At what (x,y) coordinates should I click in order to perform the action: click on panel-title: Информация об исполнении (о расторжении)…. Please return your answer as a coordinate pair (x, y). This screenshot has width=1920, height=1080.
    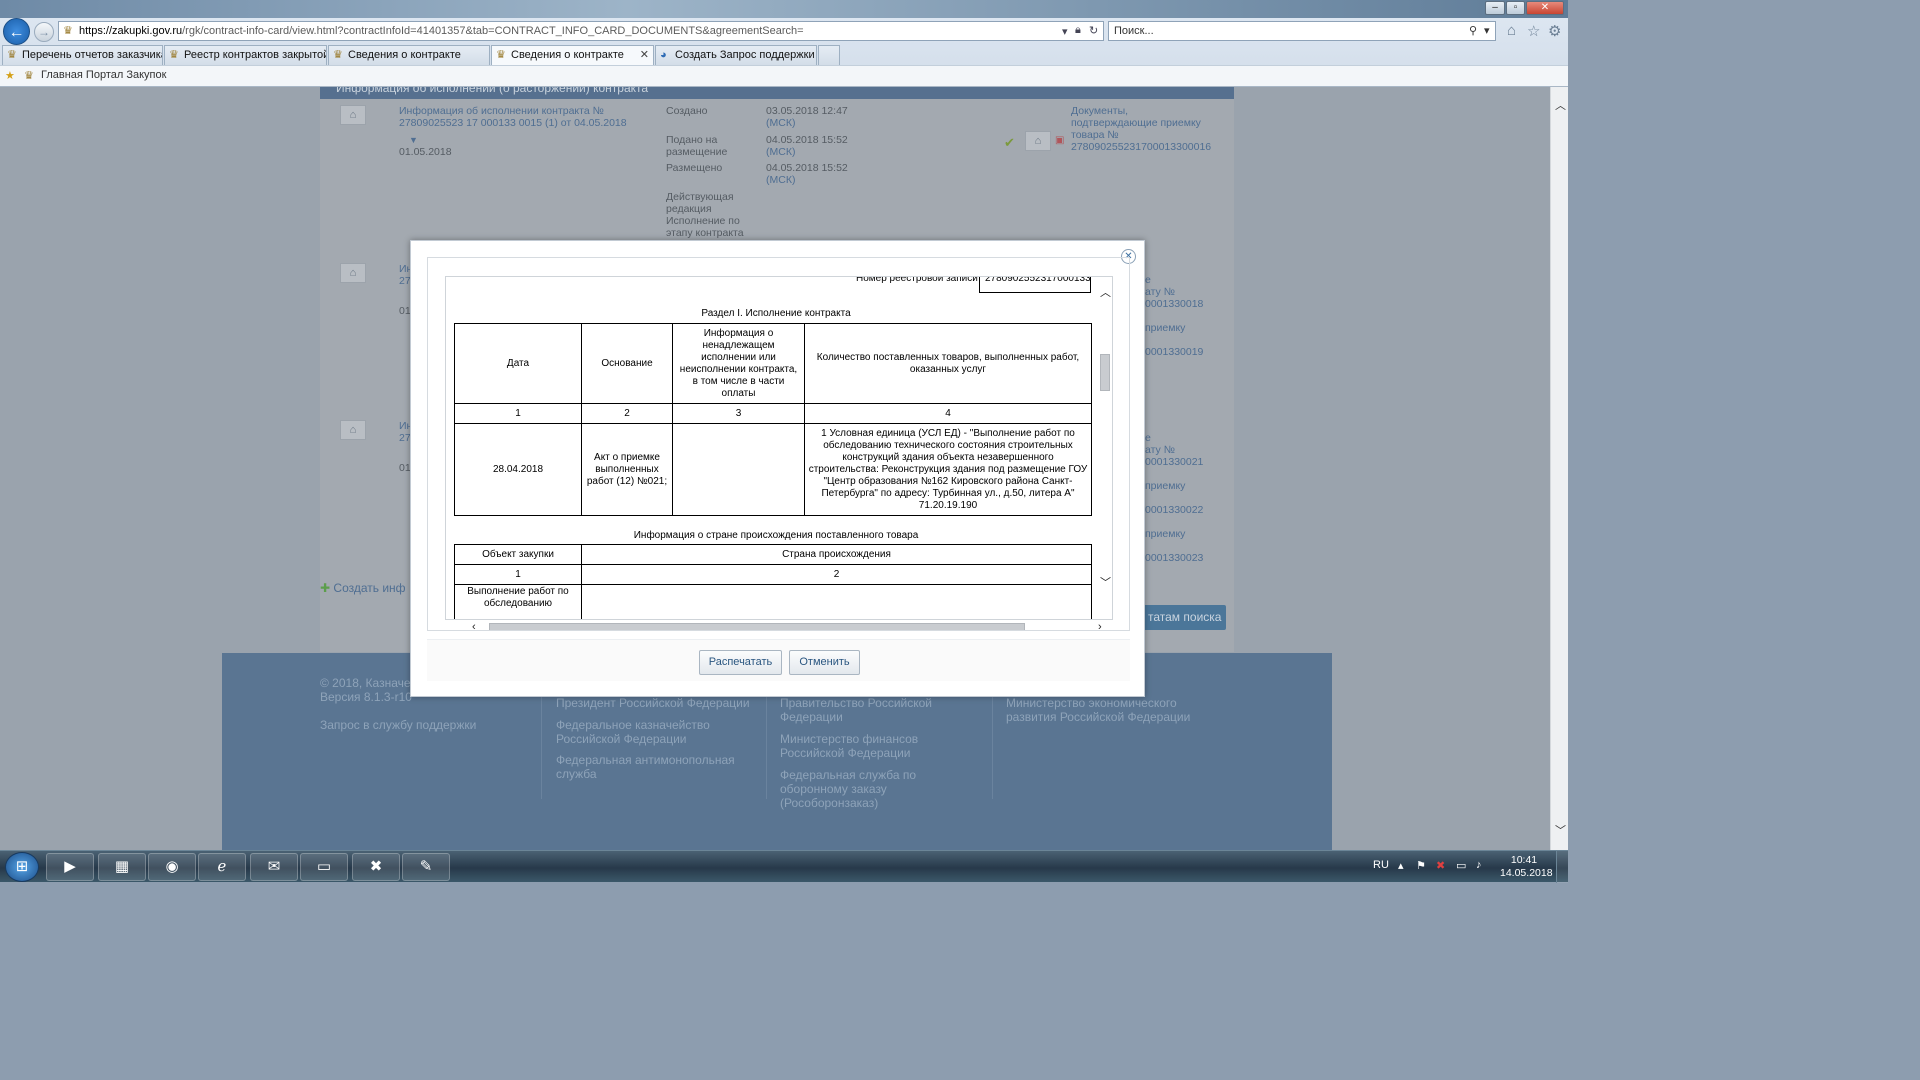
    Looking at the image, I should click on (492, 91).